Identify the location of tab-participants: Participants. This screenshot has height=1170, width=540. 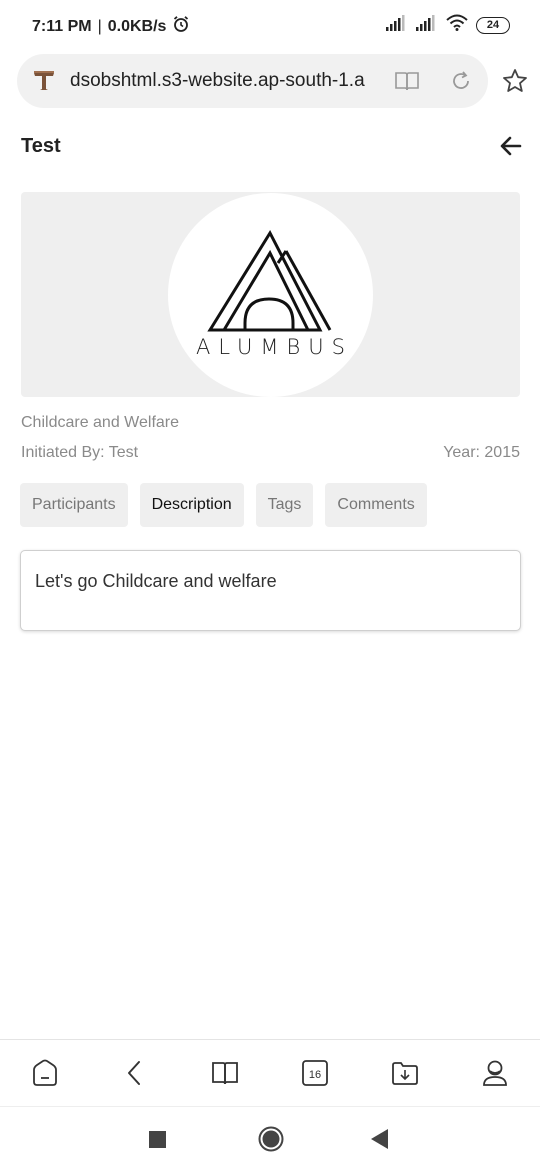
(74, 505).